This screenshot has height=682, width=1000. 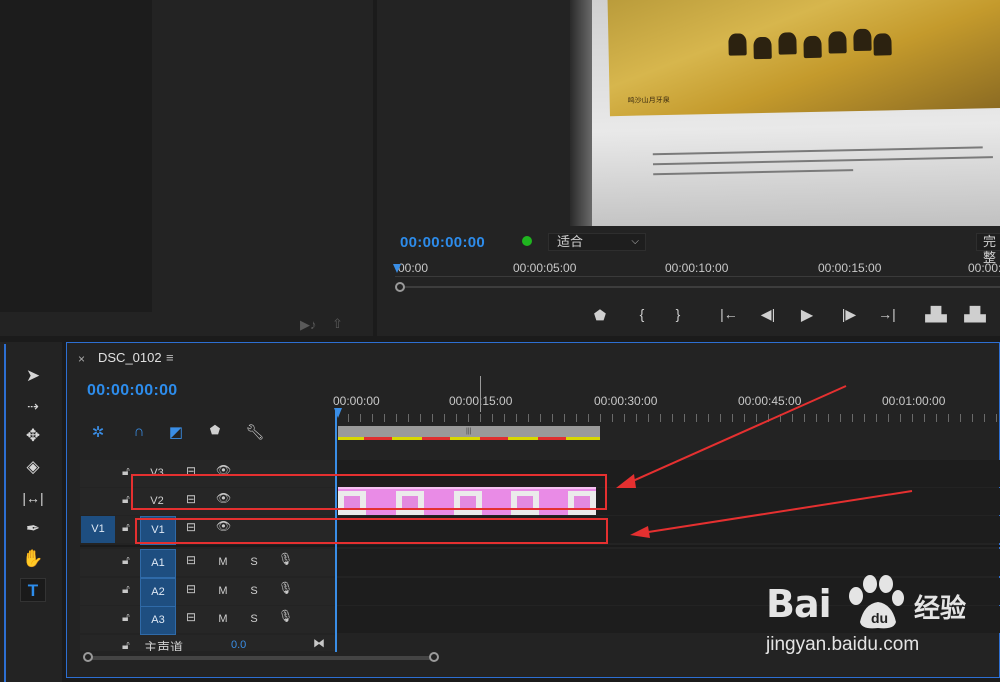 I want to click on go-to-out-icon: →|, so click(x=887, y=314).